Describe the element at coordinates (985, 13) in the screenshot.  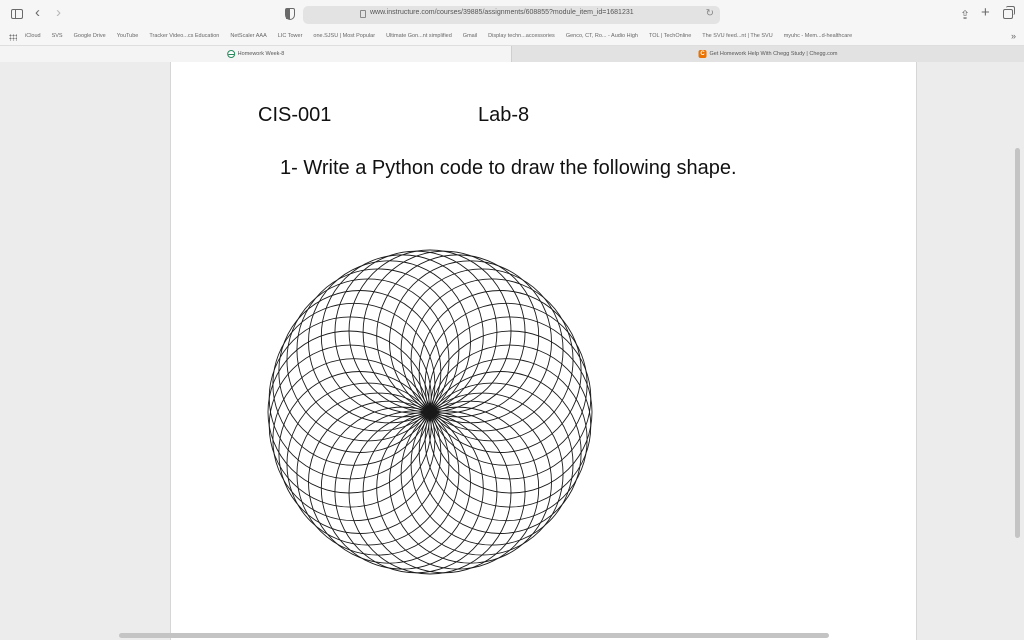
I see `new-tab-plus-icon: +` at that location.